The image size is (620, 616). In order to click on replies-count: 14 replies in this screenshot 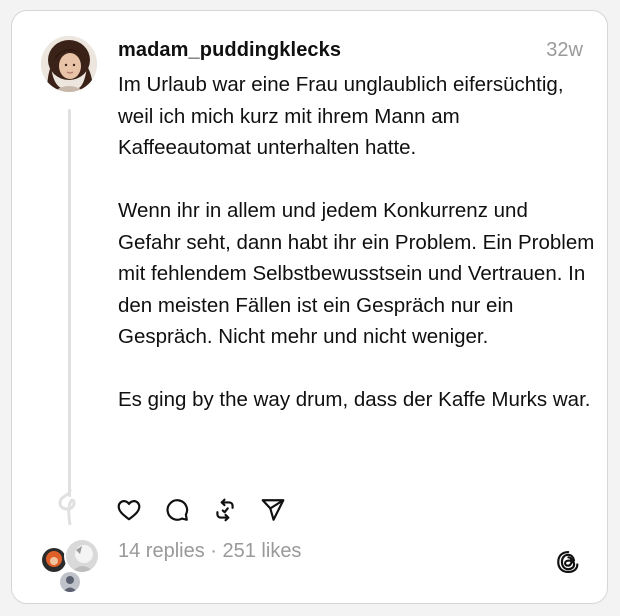, I will do `click(161, 551)`.